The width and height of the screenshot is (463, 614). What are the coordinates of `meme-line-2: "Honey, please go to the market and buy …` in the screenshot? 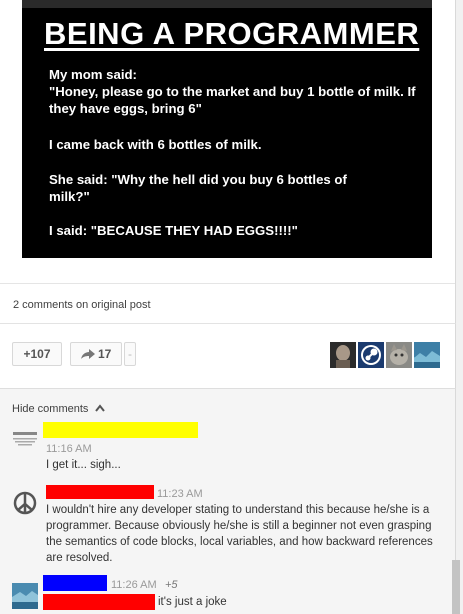 It's located at (232, 100).